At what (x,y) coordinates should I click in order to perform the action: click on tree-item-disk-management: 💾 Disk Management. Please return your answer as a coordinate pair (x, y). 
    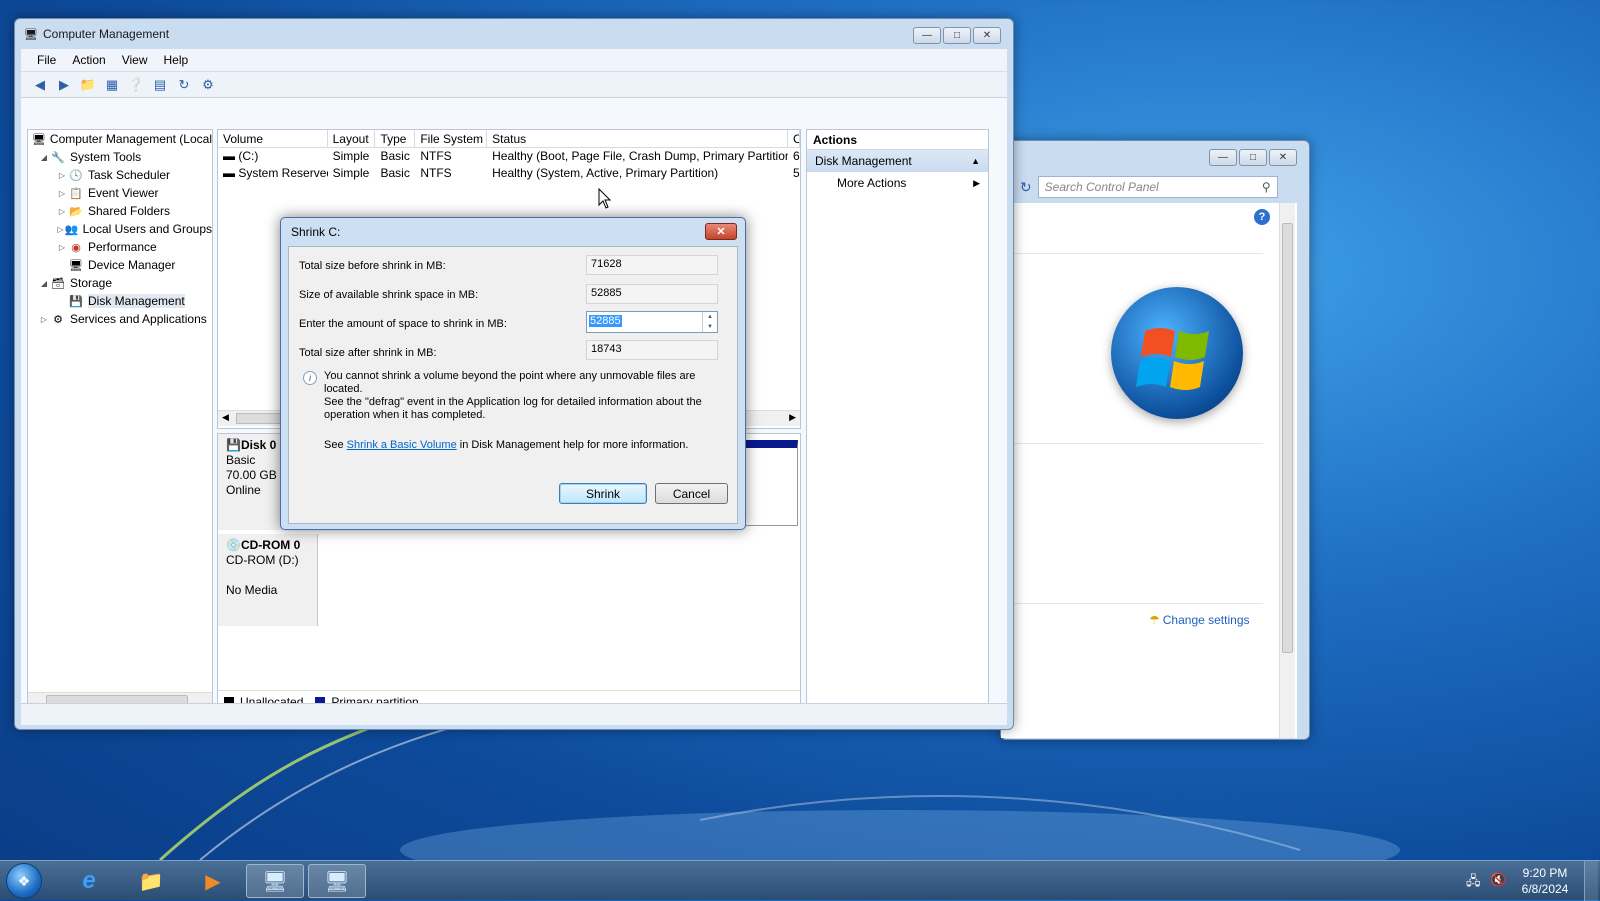
    Looking at the image, I should click on (120, 301).